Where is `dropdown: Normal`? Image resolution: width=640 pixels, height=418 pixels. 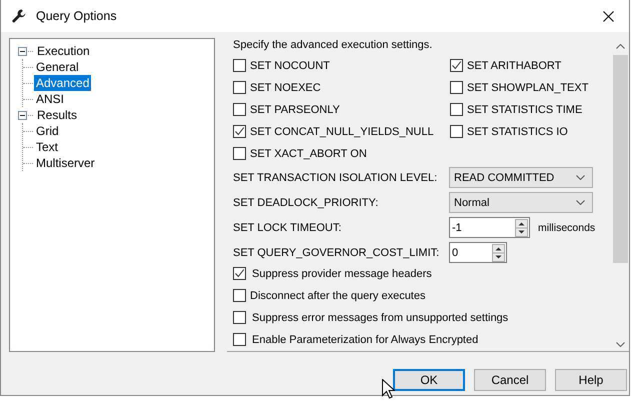
dropdown: Normal is located at coordinates (521, 202).